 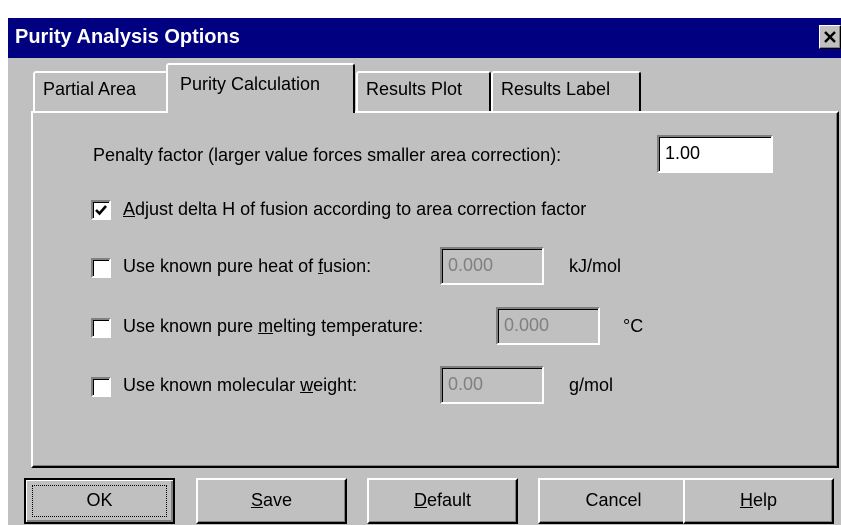 I want to click on heat-of-fusion-input: 0.000, so click(x=492, y=266).